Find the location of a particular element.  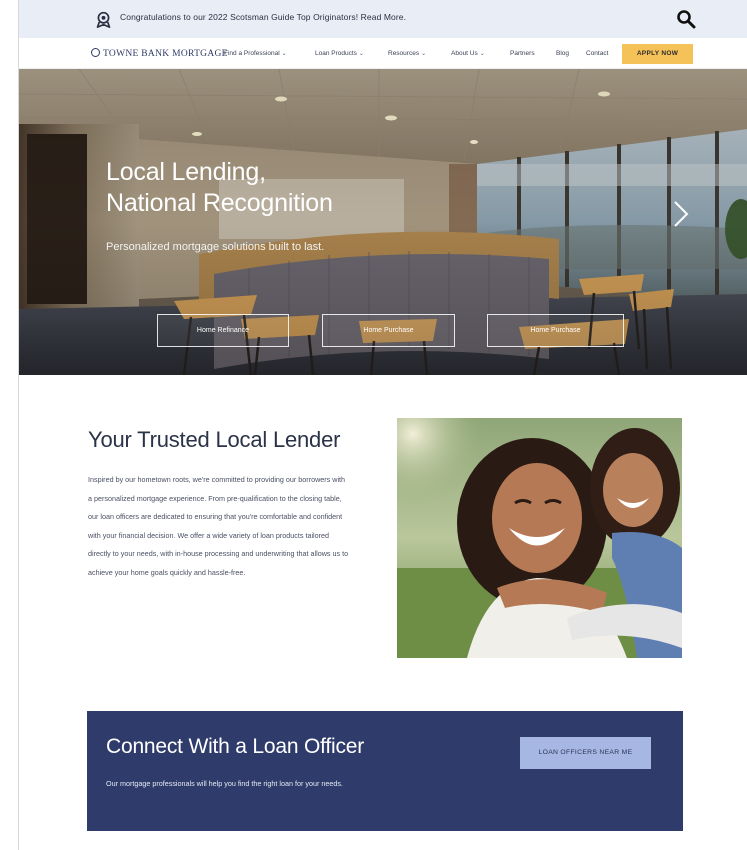

chevron-right-icon is located at coordinates (681, 214).